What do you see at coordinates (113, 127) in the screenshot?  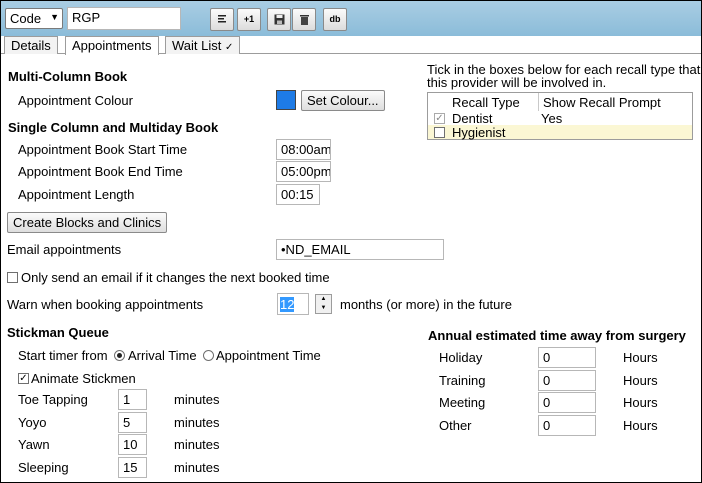 I see `single-column-heading: Single Column and Multiday Book` at bounding box center [113, 127].